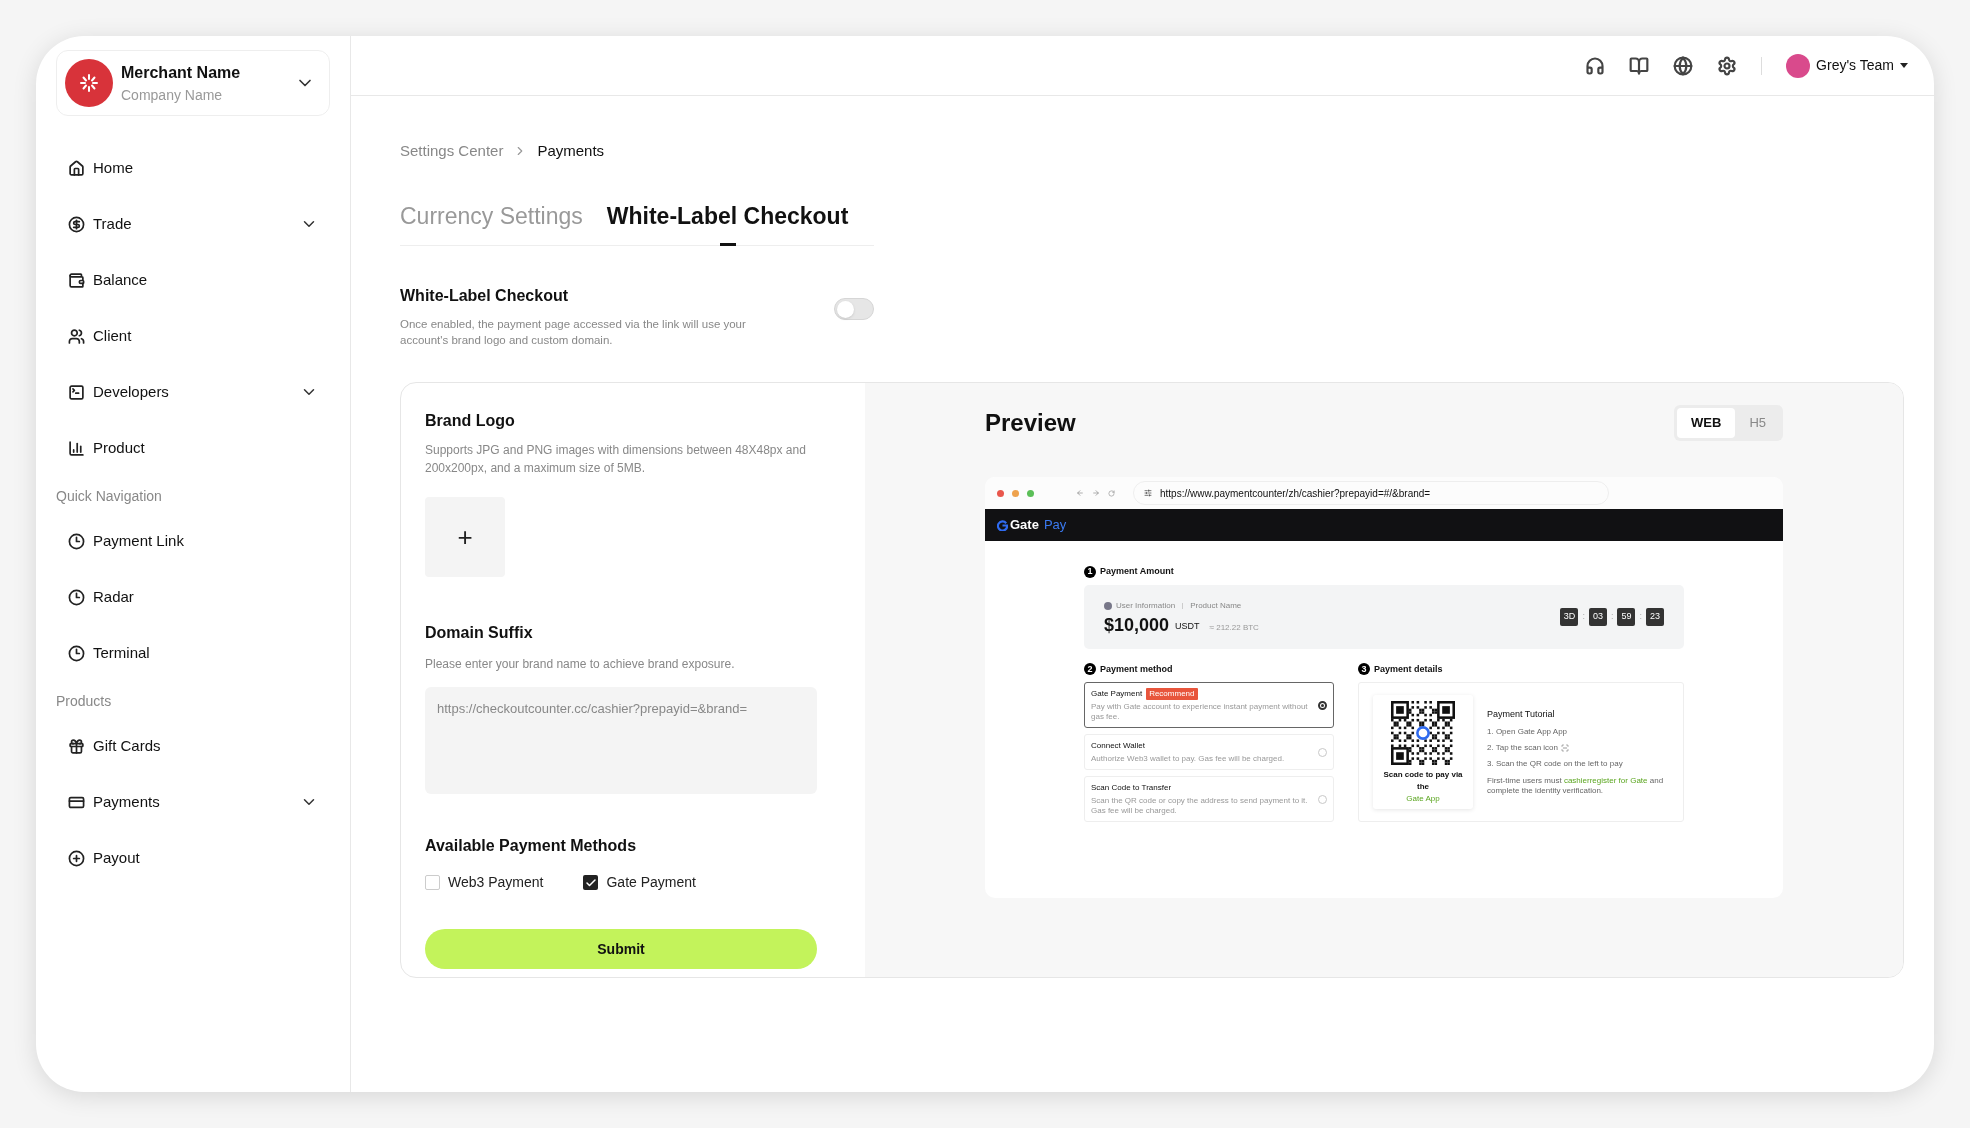 Image resolution: width=1970 pixels, height=1128 pixels. I want to click on payment-option: Scan Code to Transfer Scan the QR code or copy the address to send payment to it. Gas fee will be charged., so click(1209, 799).